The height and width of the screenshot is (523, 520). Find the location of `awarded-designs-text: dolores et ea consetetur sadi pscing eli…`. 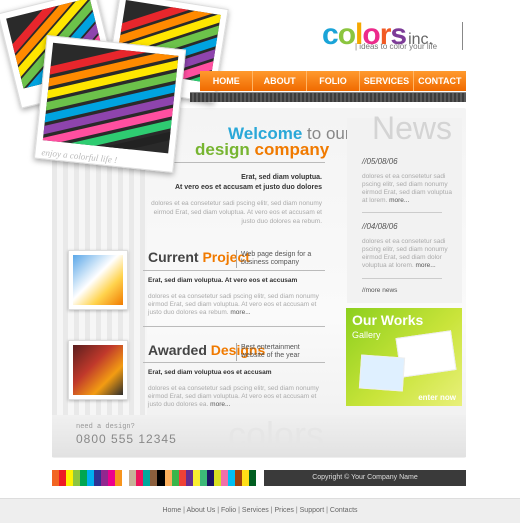

awarded-designs-text: dolores et ea consetetur sadi pscing eli… is located at coordinates (237, 397).